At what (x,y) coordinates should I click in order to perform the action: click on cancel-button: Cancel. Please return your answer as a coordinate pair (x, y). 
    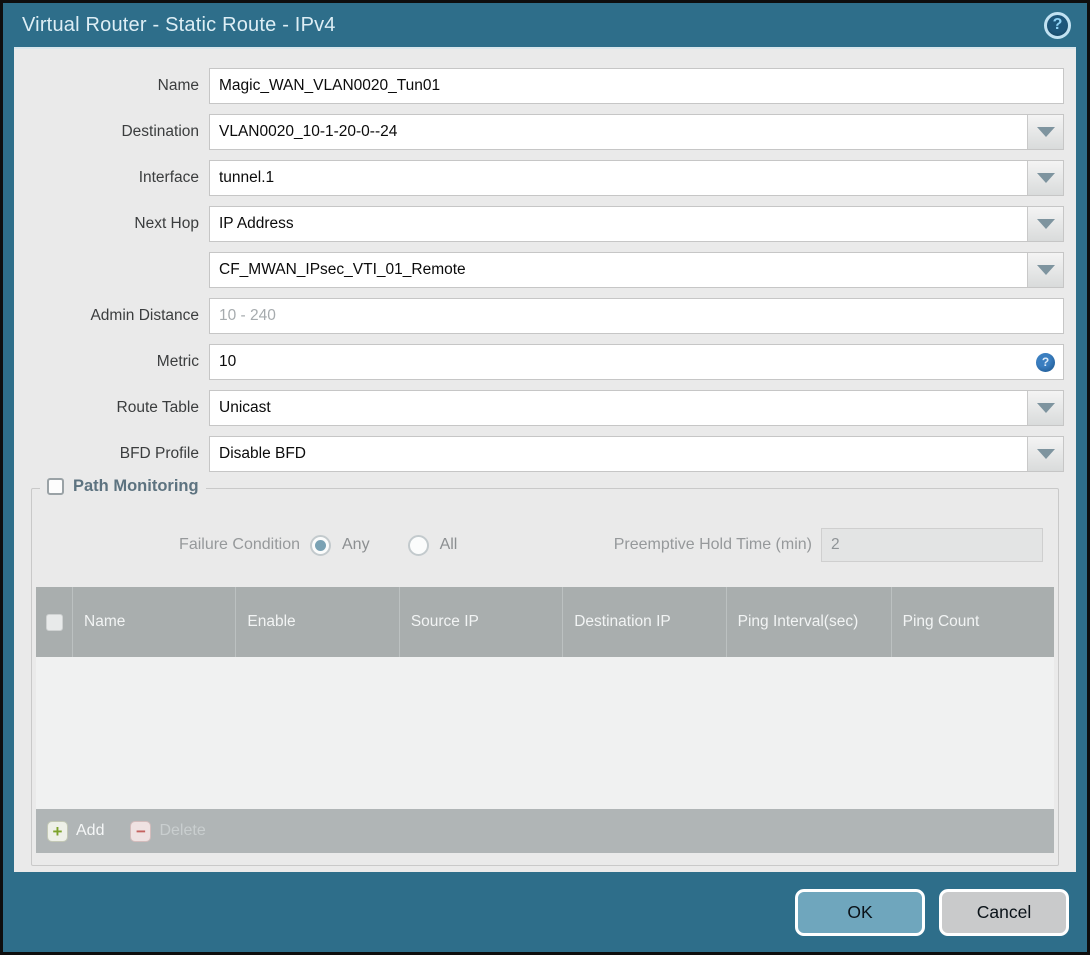
    Looking at the image, I should click on (1004, 912).